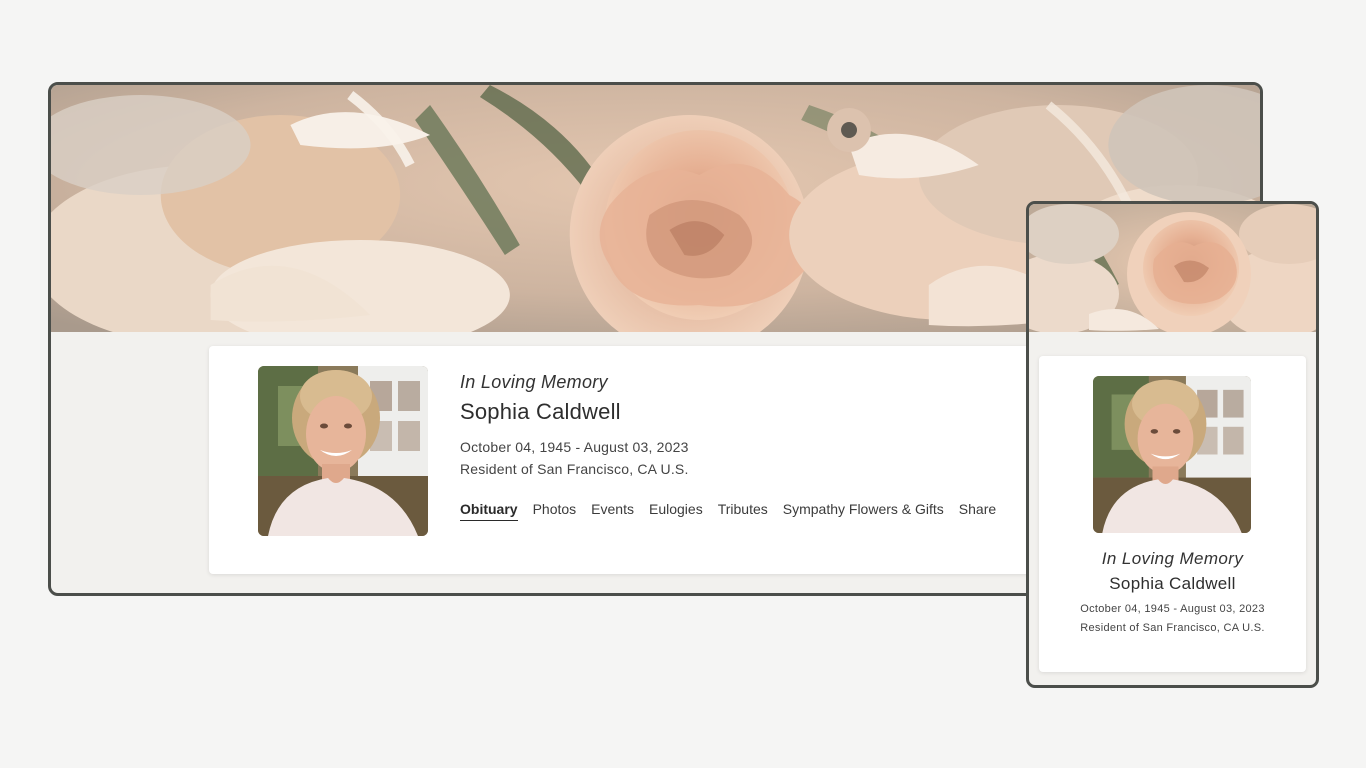 This screenshot has width=1366, height=768. Describe the element at coordinates (489, 511) in the screenshot. I see `tab-obituary: Obituary` at that location.